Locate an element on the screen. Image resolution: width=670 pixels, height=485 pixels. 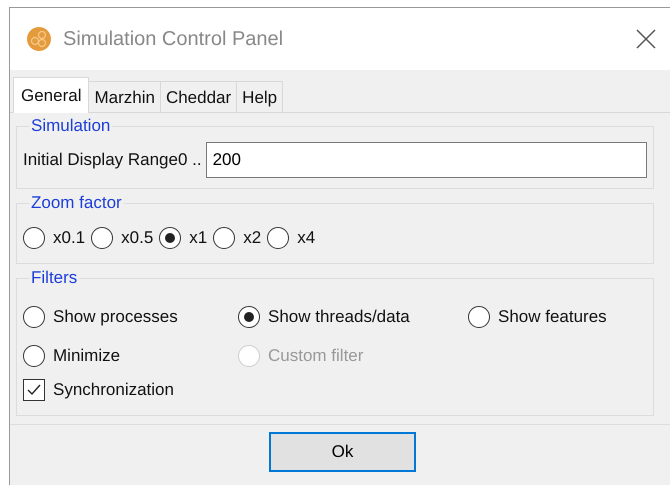
radio-option: Show features is located at coordinates (557, 317).